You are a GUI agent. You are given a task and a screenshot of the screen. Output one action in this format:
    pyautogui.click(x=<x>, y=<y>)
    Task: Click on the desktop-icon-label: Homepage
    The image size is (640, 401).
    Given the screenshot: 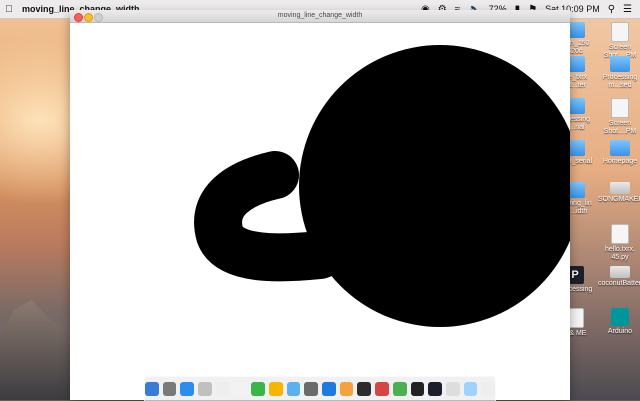 What is the action you would take?
    pyautogui.click(x=620, y=161)
    